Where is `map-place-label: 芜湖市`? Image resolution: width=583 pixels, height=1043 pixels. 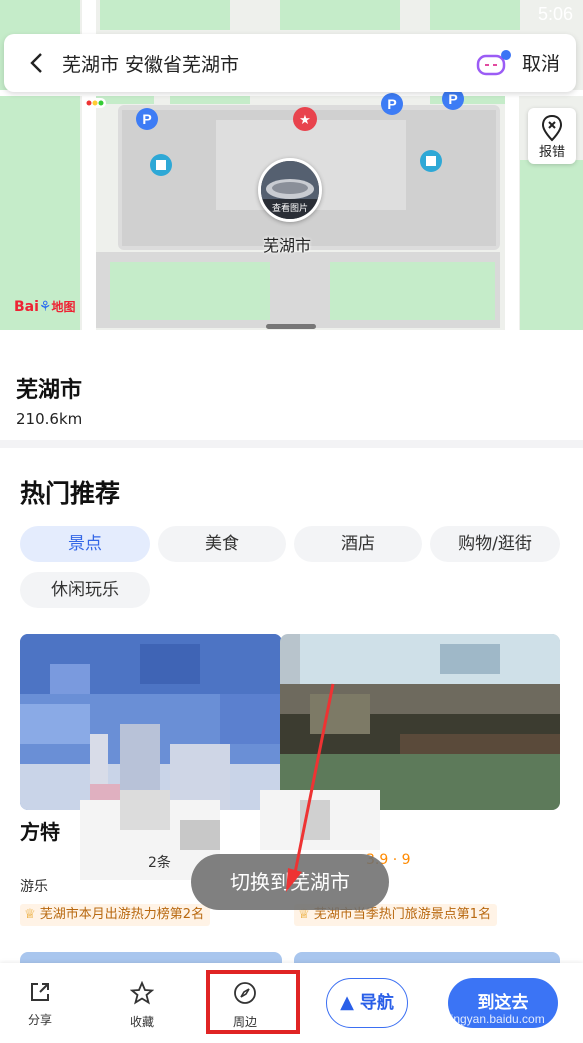
map-place-label: 芜湖市 is located at coordinates (287, 244).